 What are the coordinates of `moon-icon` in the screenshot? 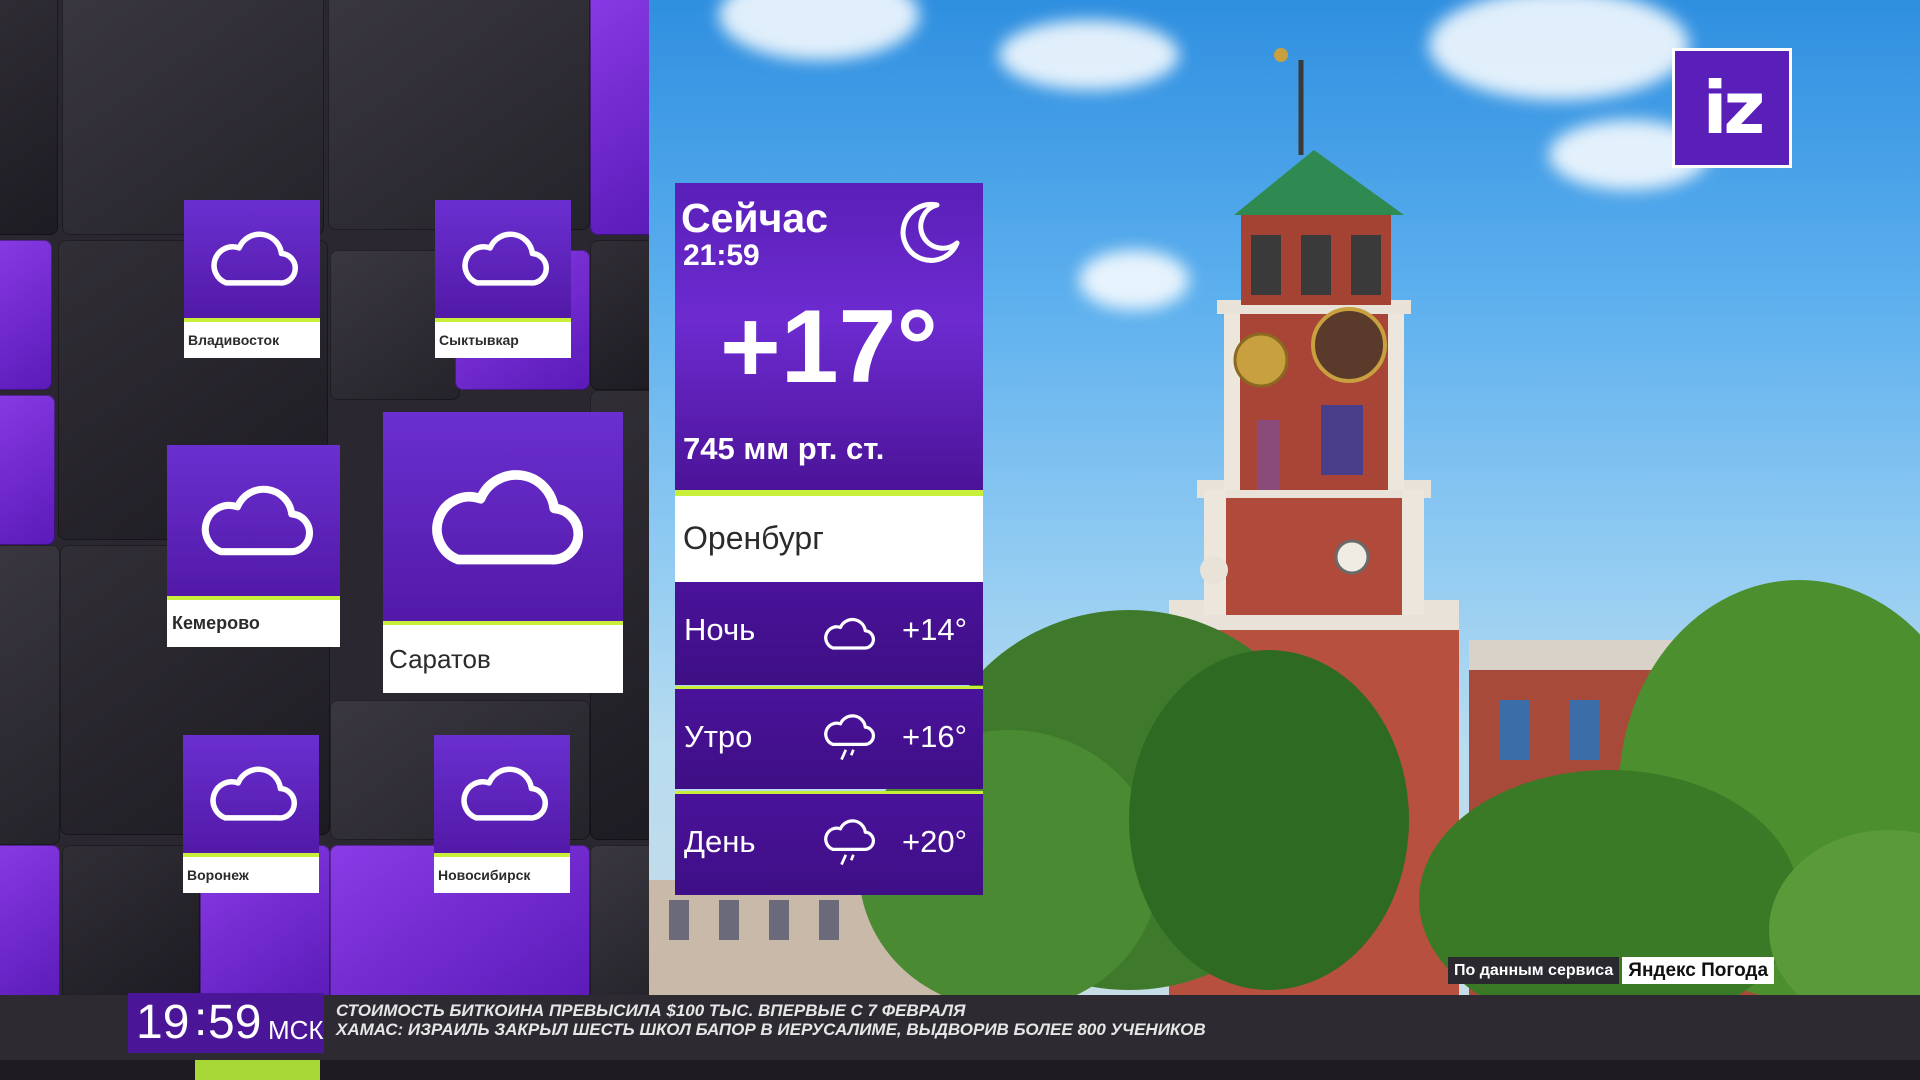 It's located at (930, 234).